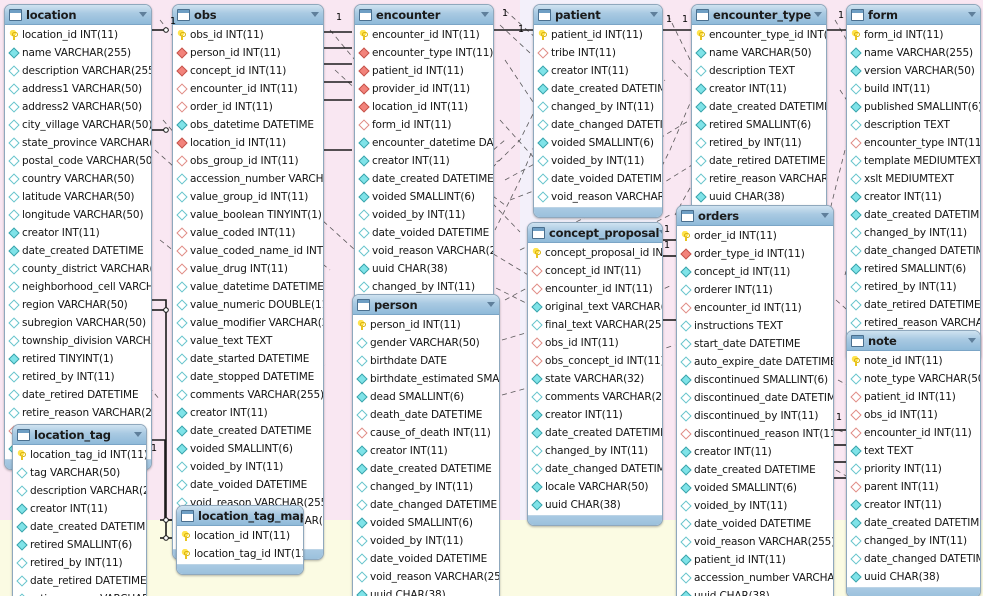 The width and height of the screenshot is (983, 596). Describe the element at coordinates (755, 362) in the screenshot. I see `column-row: auto_expire_date DATETIME` at that location.